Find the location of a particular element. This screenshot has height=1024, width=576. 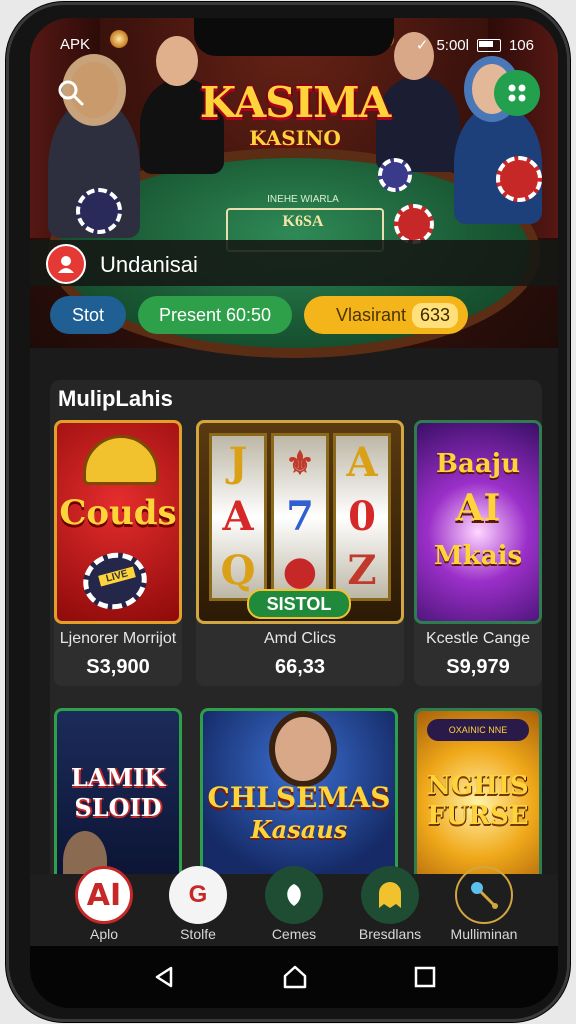

game-art-text: NGHIS is located at coordinates (478, 786).